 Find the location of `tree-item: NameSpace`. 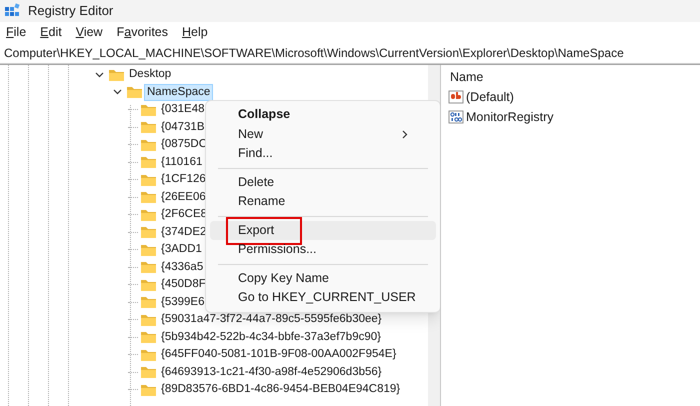

tree-item: NameSpace is located at coordinates (179, 92).